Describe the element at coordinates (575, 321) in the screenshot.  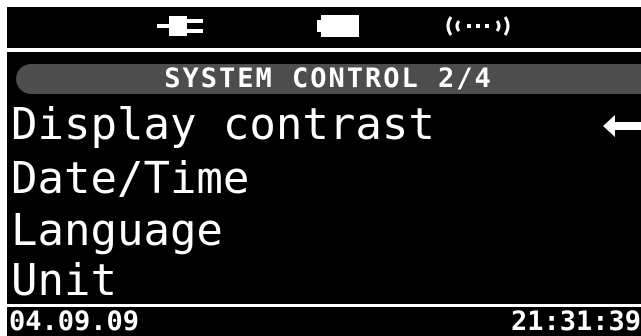
I see `footer-time: 21:31:39` at that location.